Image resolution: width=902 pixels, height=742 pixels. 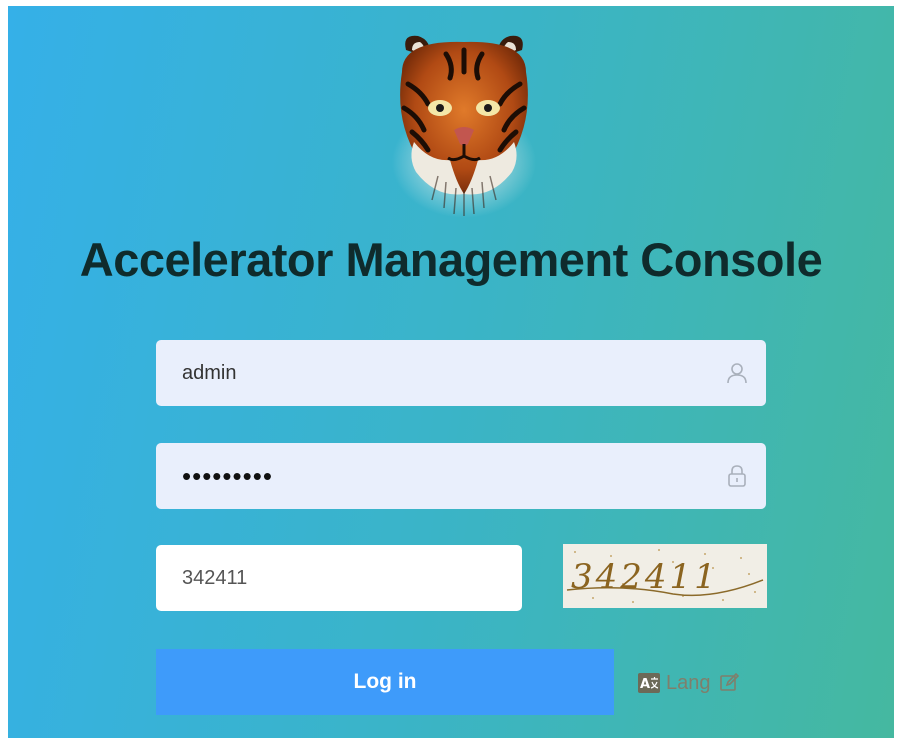 I want to click on captcha-field, so click(x=339, y=578).